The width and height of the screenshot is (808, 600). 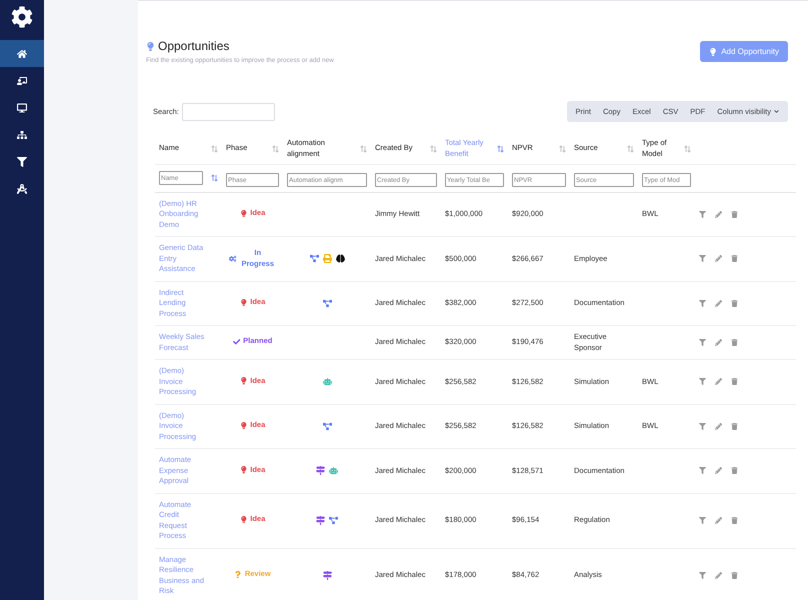 I want to click on sidebar-item, so click(x=22, y=53).